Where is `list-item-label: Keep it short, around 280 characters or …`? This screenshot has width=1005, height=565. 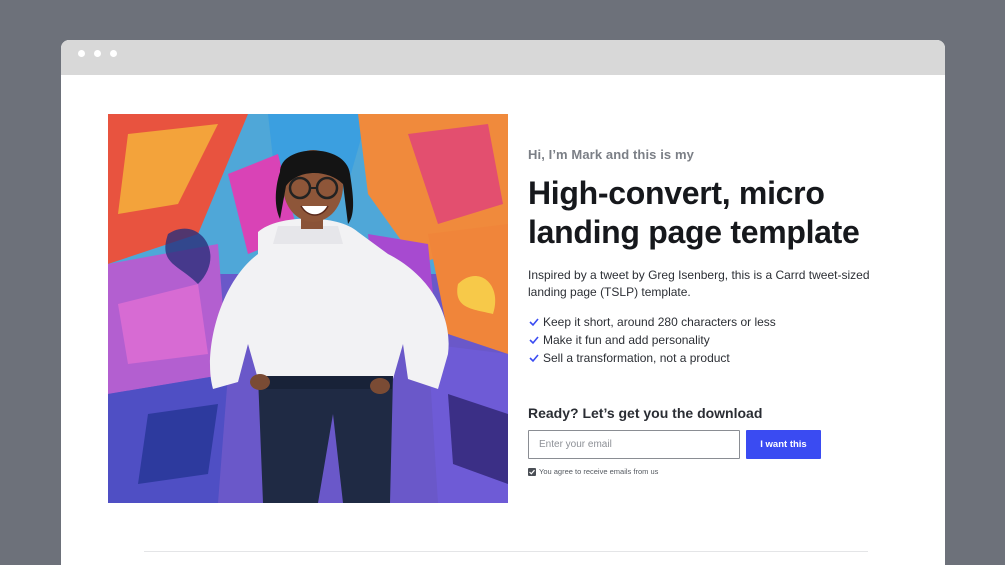 list-item-label: Keep it short, around 280 characters or … is located at coordinates (659, 322).